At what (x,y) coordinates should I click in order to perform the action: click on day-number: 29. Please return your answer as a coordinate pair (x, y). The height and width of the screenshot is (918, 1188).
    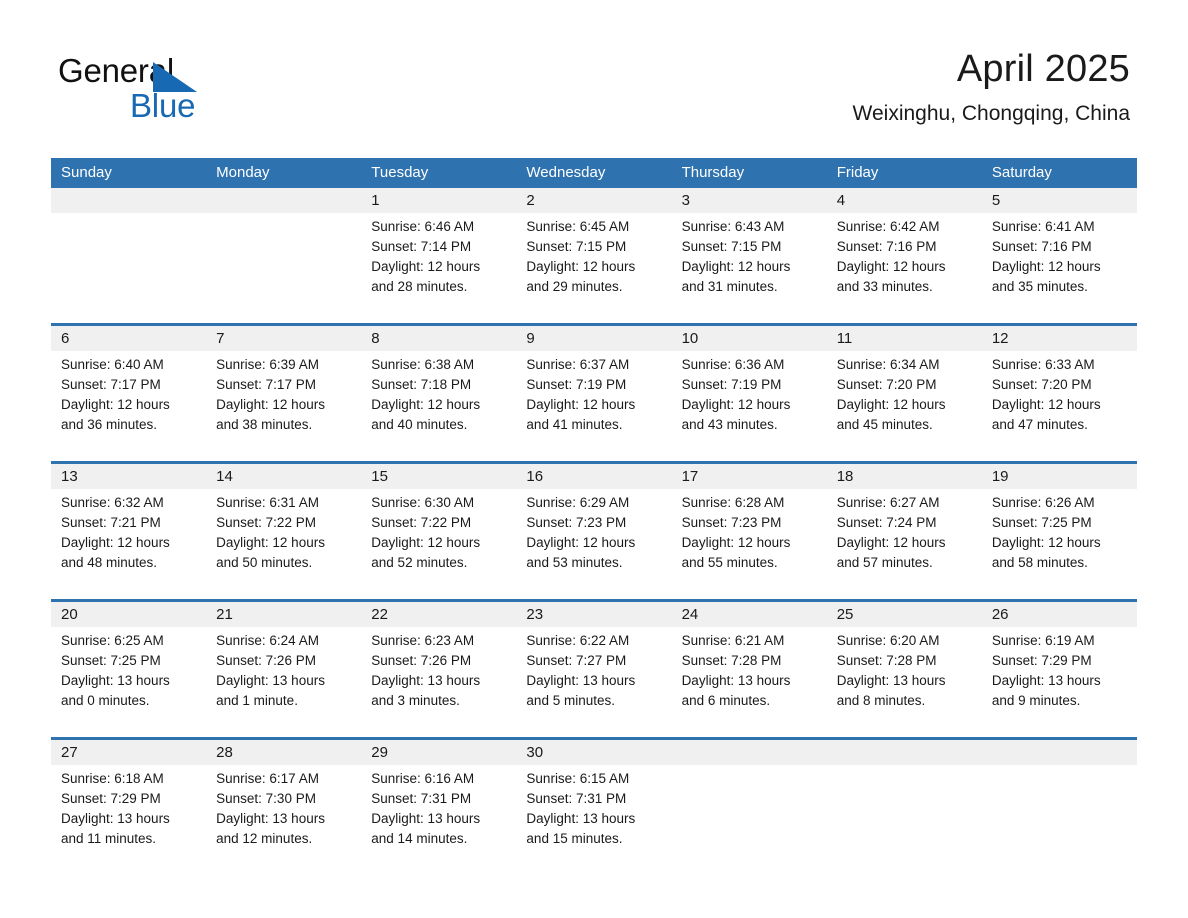
    Looking at the image, I should click on (379, 752).